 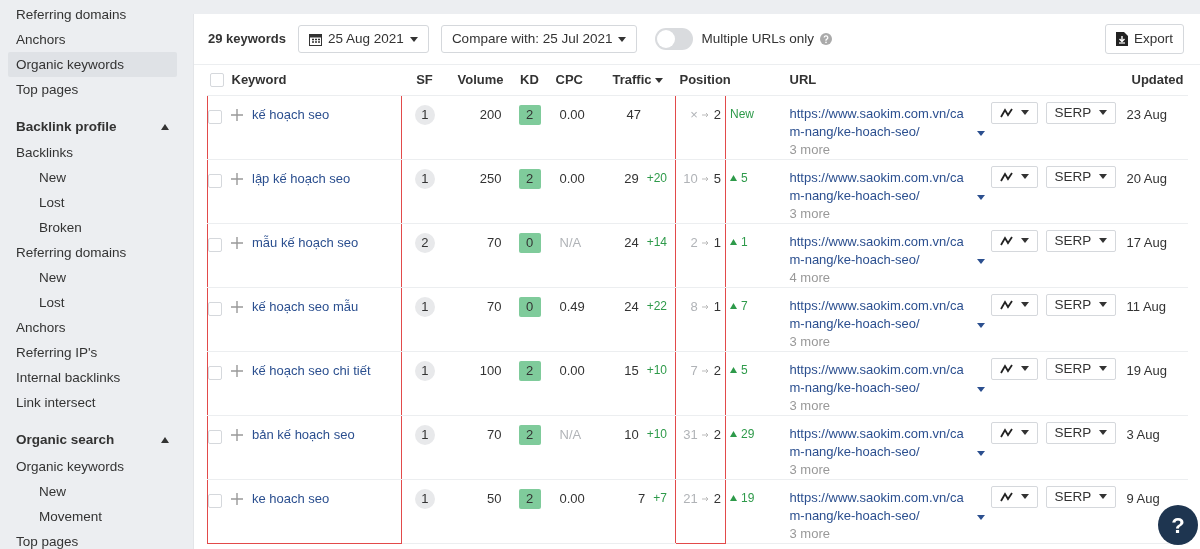 What do you see at coordinates (291, 114) in the screenshot?
I see `keyword-link: kế hoạch seo` at bounding box center [291, 114].